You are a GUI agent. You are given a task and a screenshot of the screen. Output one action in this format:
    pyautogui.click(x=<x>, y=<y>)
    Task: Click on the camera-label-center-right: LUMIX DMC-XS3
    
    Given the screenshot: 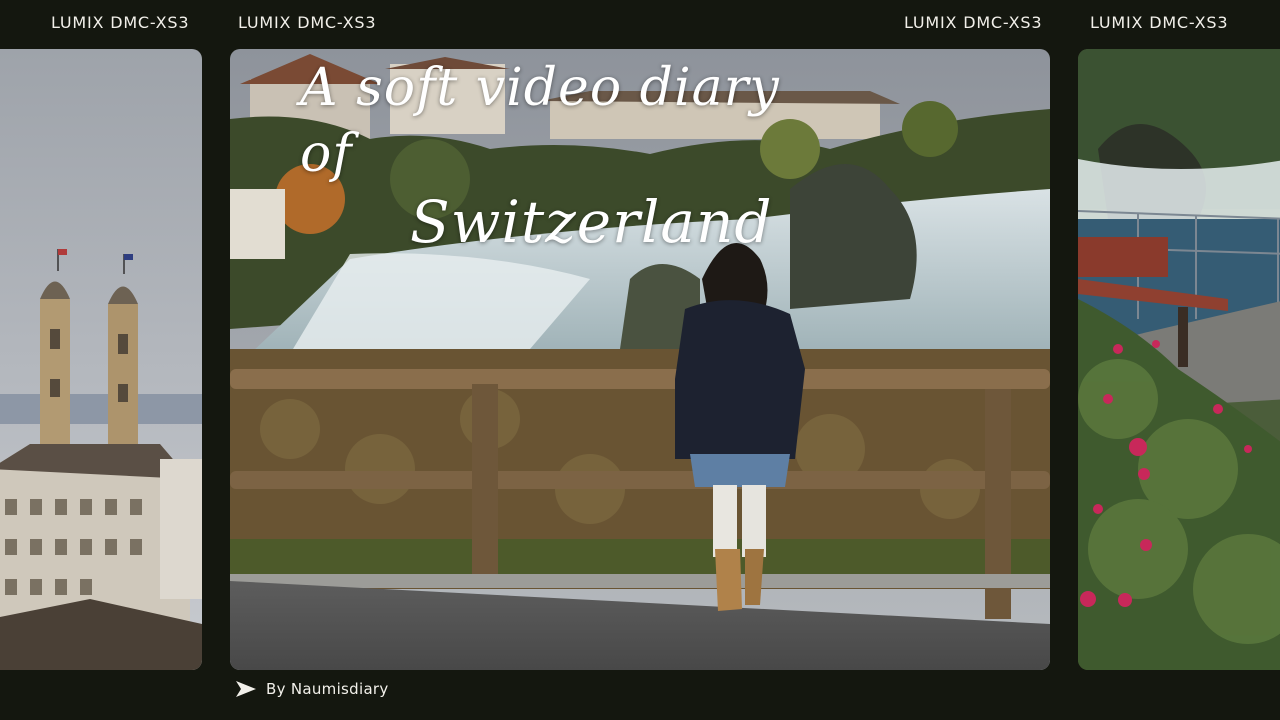 What is the action you would take?
    pyautogui.click(x=973, y=22)
    